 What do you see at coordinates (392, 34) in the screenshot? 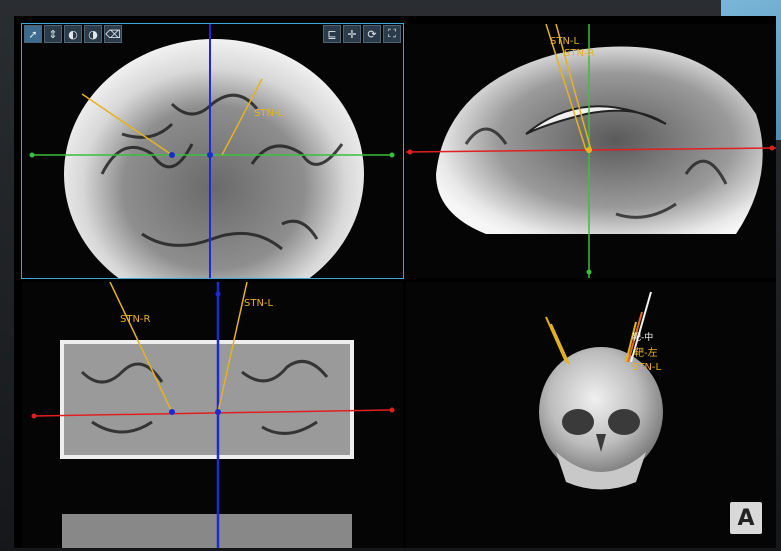
I see `fullscreen-icon: ⛶` at bounding box center [392, 34].